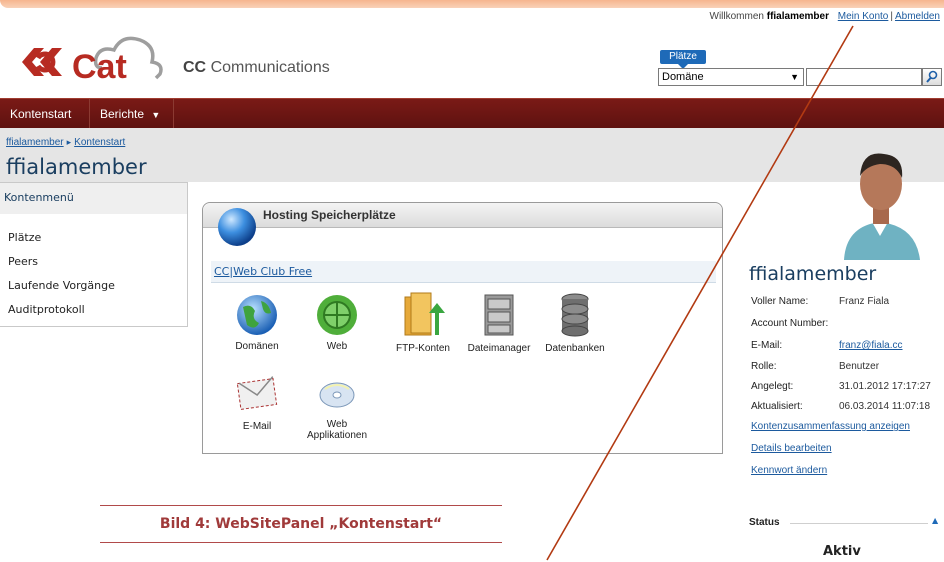 The width and height of the screenshot is (944, 562). What do you see at coordinates (41, 114) in the screenshot?
I see `nav-item-label: Kontenstart` at bounding box center [41, 114].